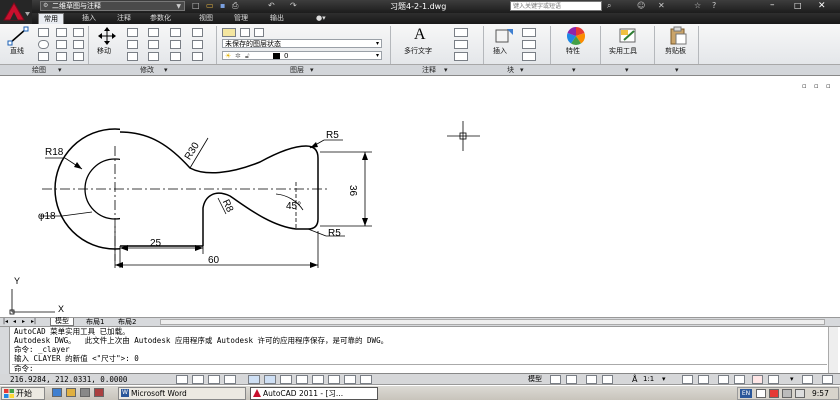  What do you see at coordinates (210, 6) in the screenshot?
I see `open-file-icon: ▭` at bounding box center [210, 6].